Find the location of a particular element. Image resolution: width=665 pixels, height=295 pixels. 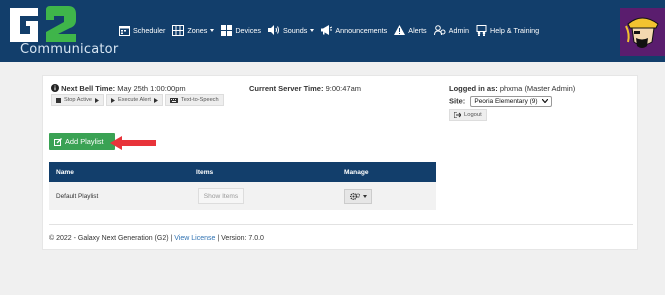

header-items: Items is located at coordinates (205, 172).